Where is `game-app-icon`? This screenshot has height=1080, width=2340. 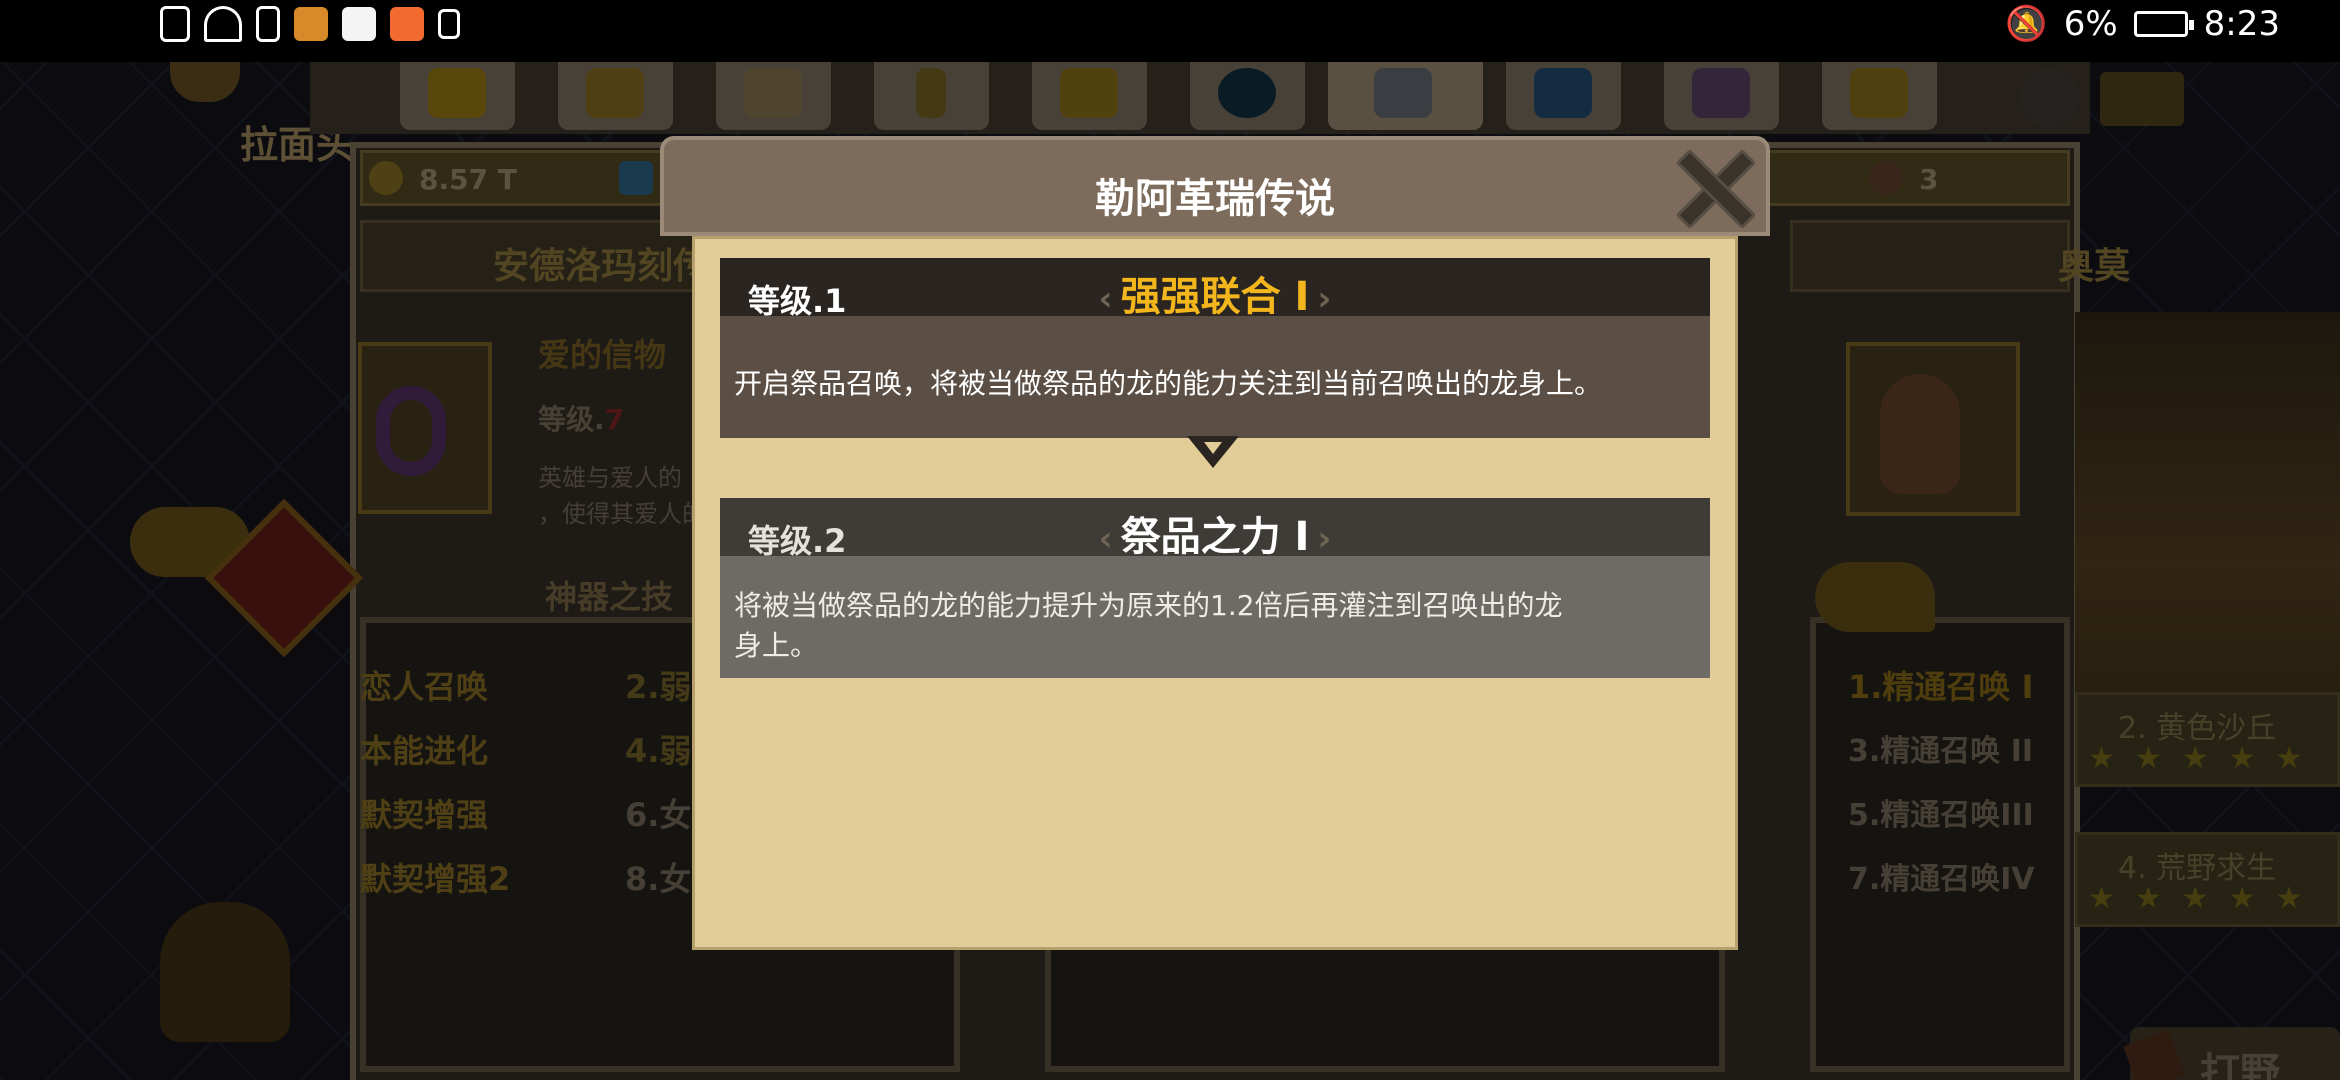
game-app-icon is located at coordinates (311, 24).